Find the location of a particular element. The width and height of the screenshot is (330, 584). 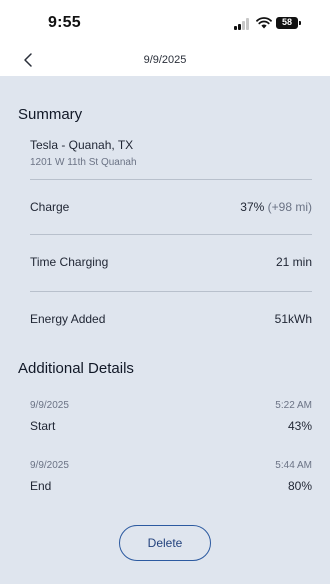

merchant-address: 1201 W 11th St Quanah is located at coordinates (83, 162).